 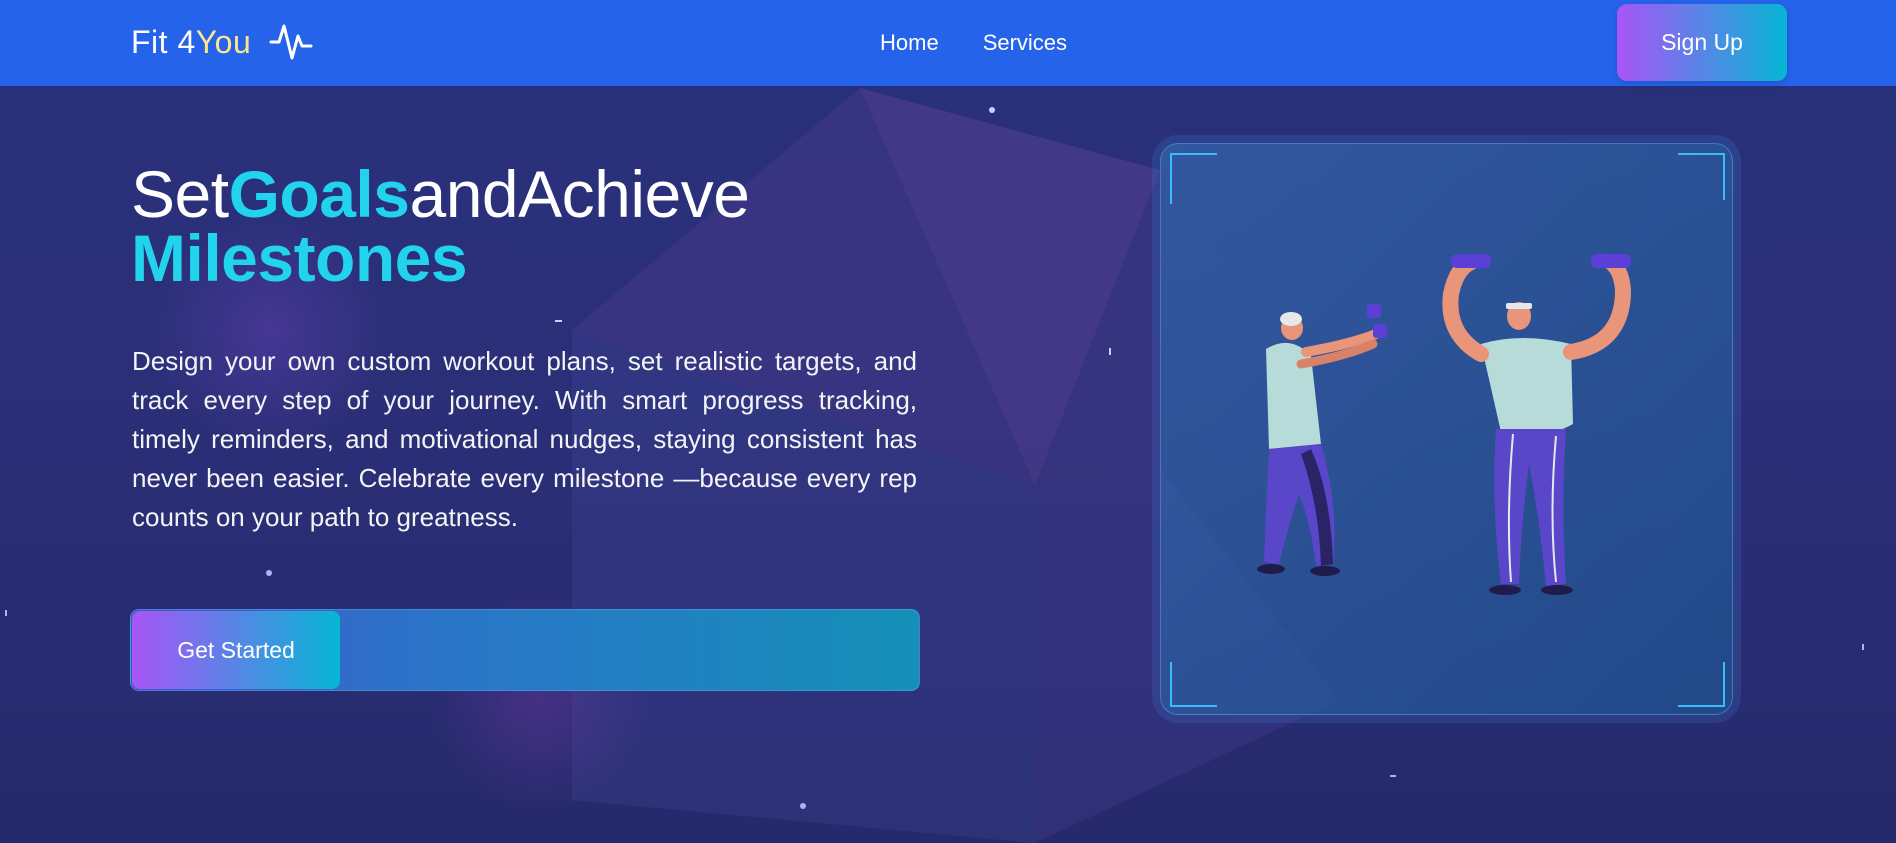 What do you see at coordinates (1322, 440) in the screenshot?
I see `woman-figure` at bounding box center [1322, 440].